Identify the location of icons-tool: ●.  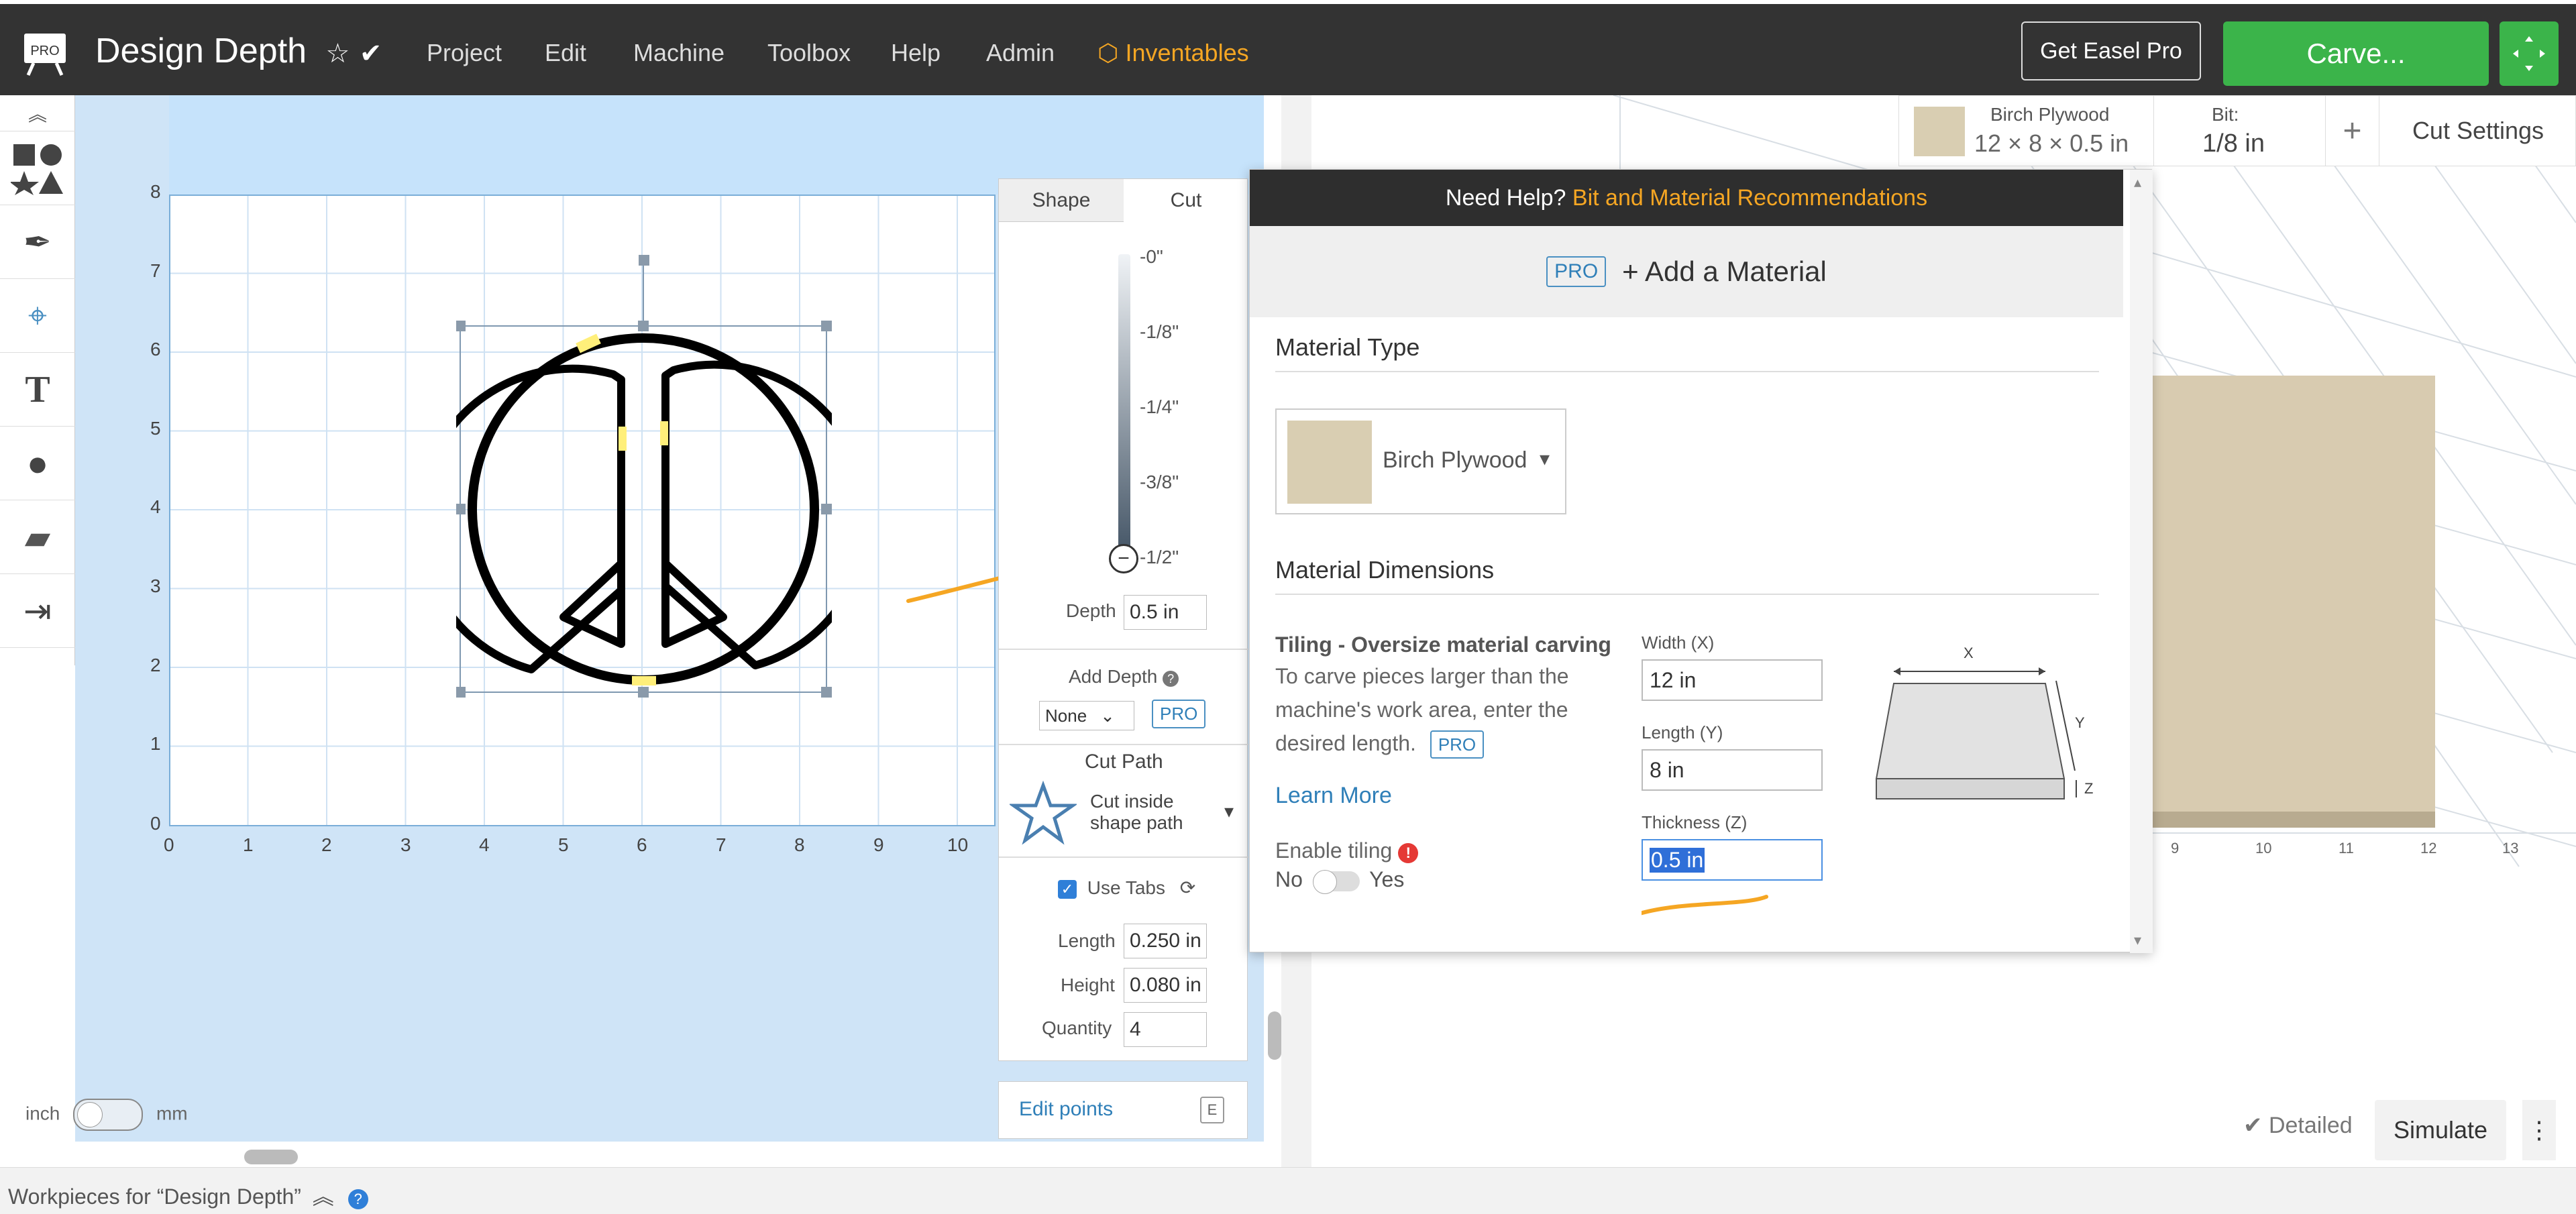
(37, 464).